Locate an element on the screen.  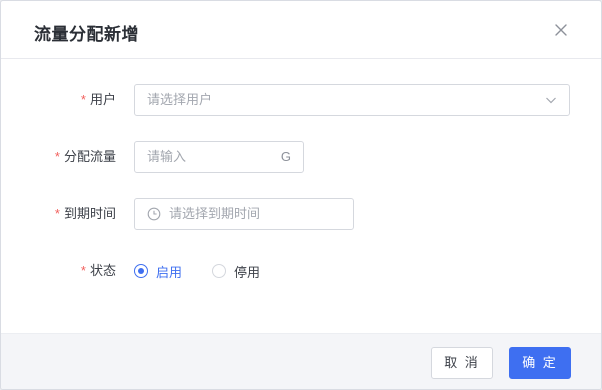
status-radio-group: 启用 停用 is located at coordinates (212, 271).